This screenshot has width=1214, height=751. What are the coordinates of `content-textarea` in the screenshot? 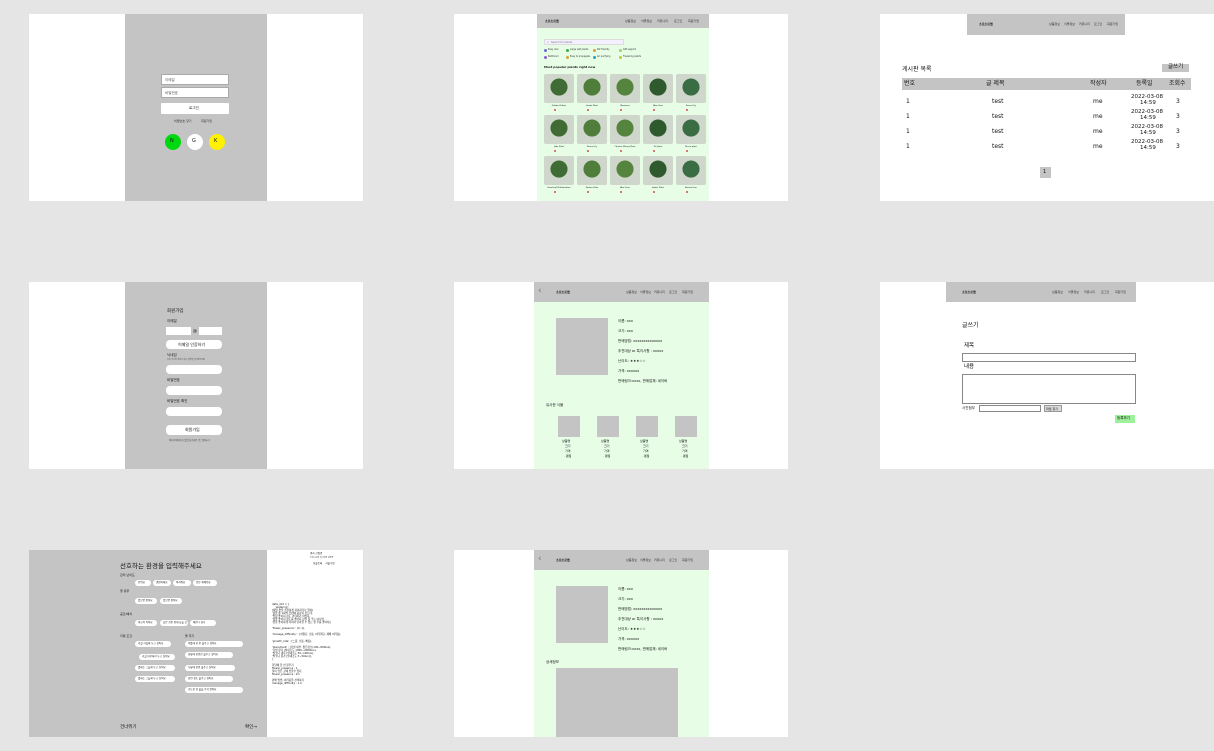 It's located at (1049, 389).